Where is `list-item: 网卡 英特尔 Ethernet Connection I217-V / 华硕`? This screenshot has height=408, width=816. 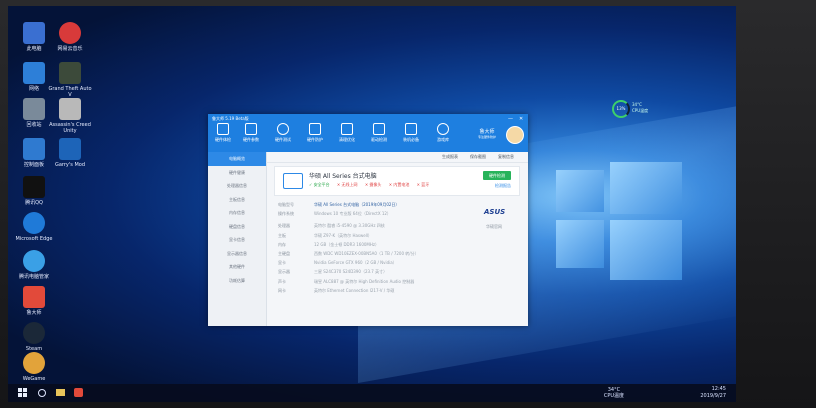
list-item: 网卡 英特尔 Ethernet Connection I217-V / 华硕 is located at coordinates (336, 290).